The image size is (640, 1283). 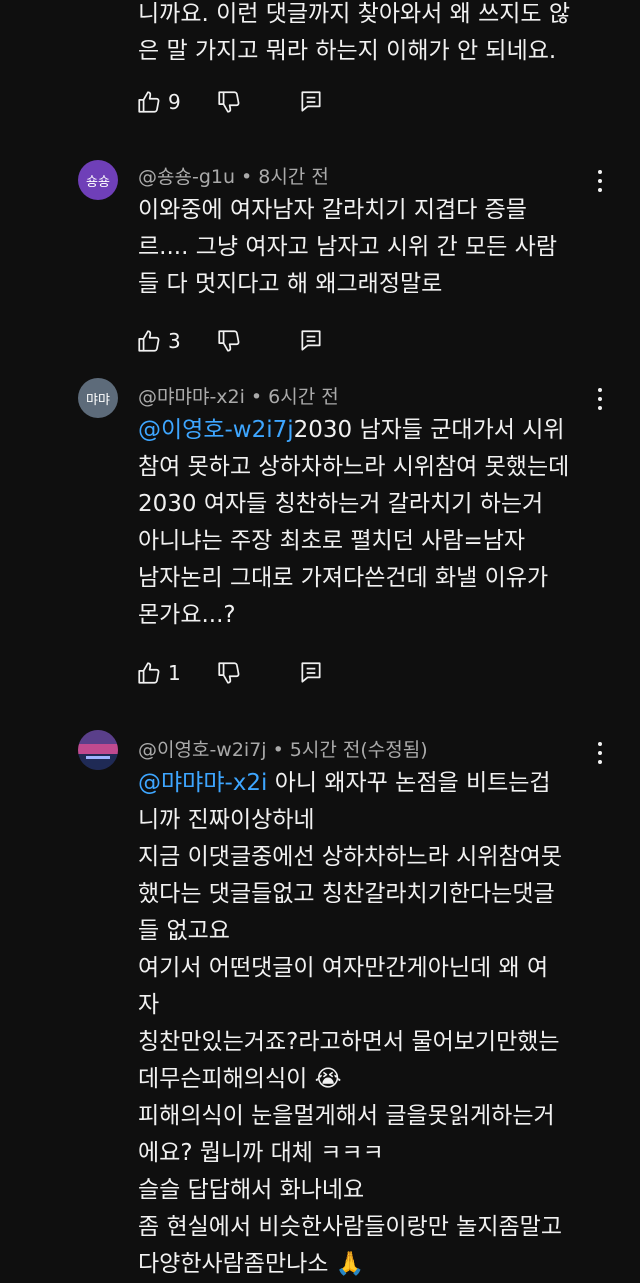 What do you see at coordinates (350, 1227) in the screenshot?
I see `comment-body-line: 좀 현실에서 비슷한사람들이랑만 놀지좀말고` at bounding box center [350, 1227].